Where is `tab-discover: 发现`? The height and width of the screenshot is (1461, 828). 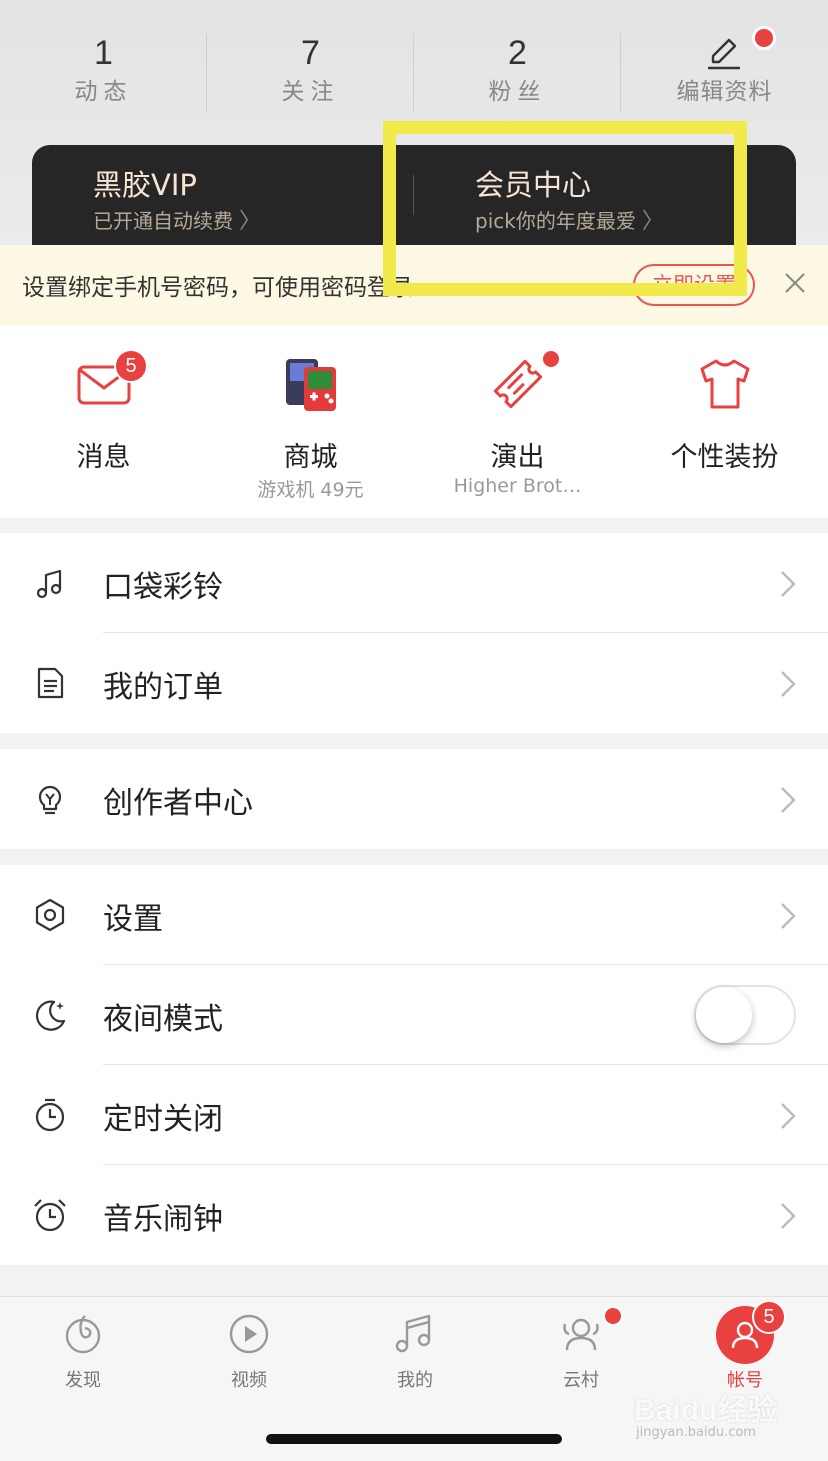 tab-discover: 发现 is located at coordinates (83, 1351).